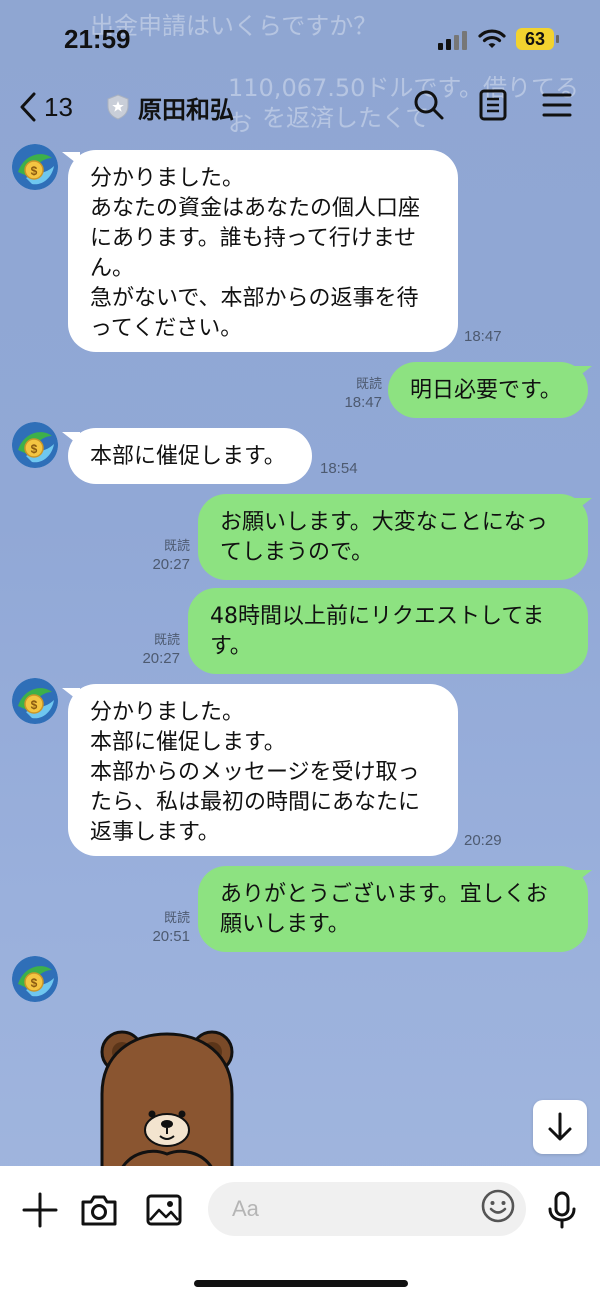 The height and width of the screenshot is (1298, 600). I want to click on shield-icon, so click(118, 107).